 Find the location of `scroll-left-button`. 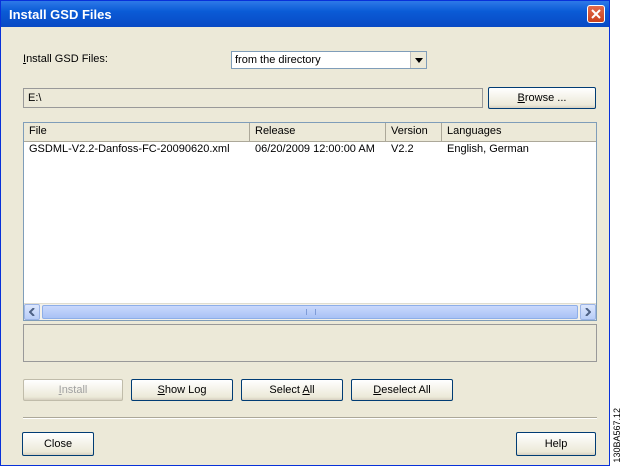

scroll-left-button is located at coordinates (32, 312).